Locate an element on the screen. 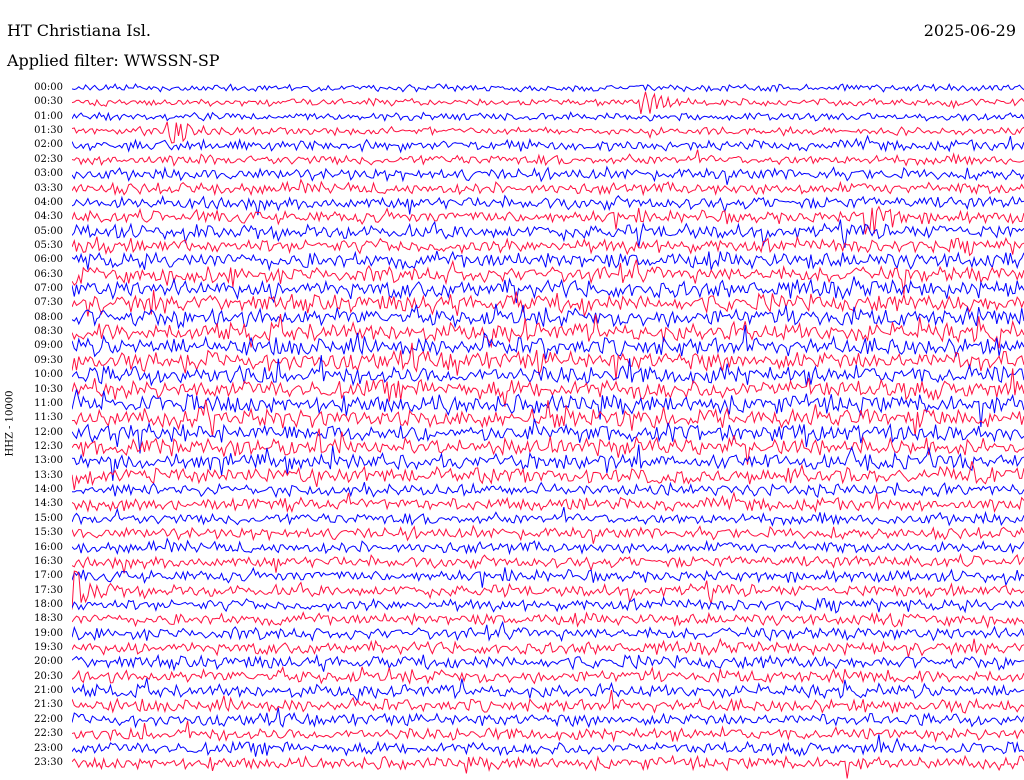  y-tick-label: 07:00 is located at coordinates (48, 289).